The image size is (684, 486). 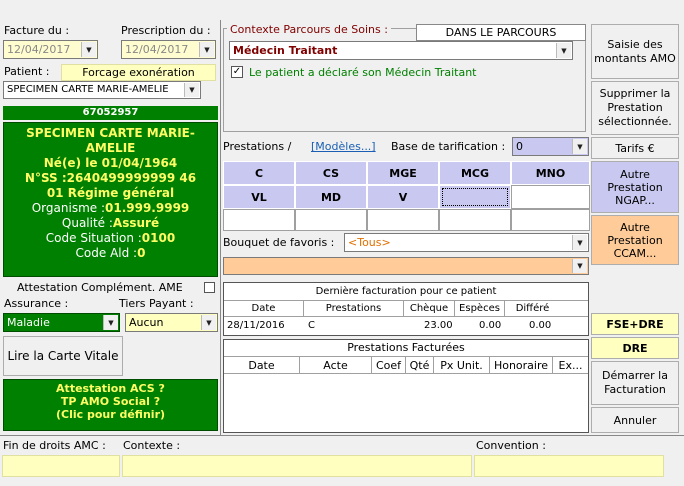 What do you see at coordinates (100, 287) in the screenshot?
I see `attestation-ame-label: Attestation Complément. AME` at bounding box center [100, 287].